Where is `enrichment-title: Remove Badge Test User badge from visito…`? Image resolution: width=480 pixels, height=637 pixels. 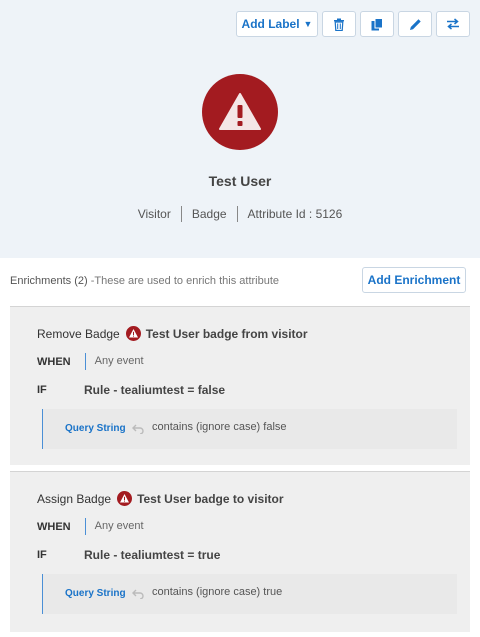
enrichment-title: Remove Badge Test User badge from visito… is located at coordinates (172, 333).